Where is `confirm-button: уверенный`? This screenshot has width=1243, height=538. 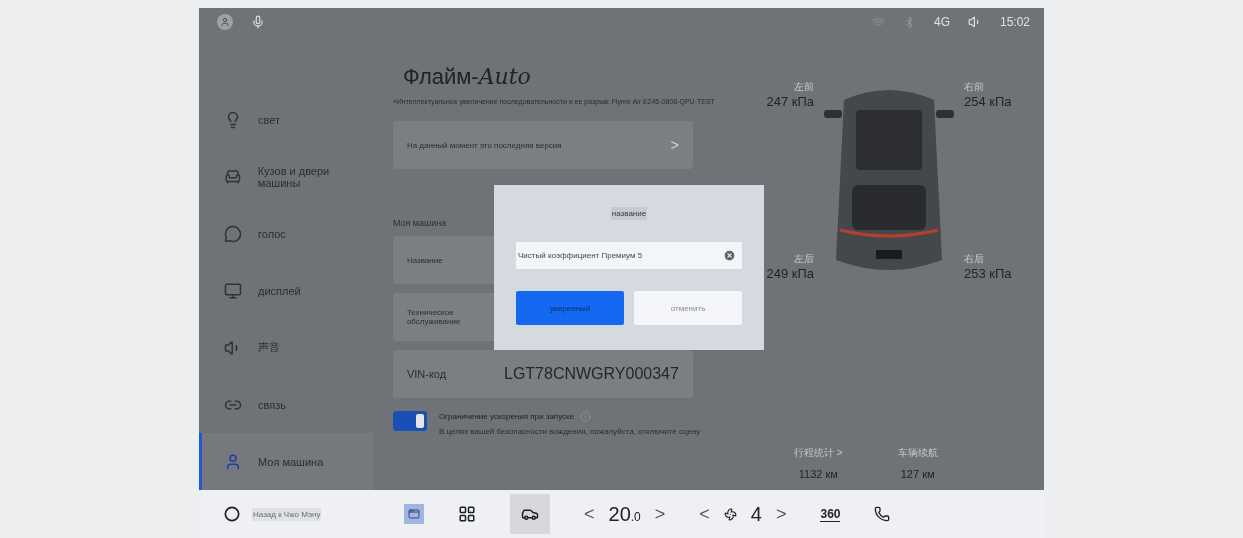 confirm-button: уверенный is located at coordinates (570, 308).